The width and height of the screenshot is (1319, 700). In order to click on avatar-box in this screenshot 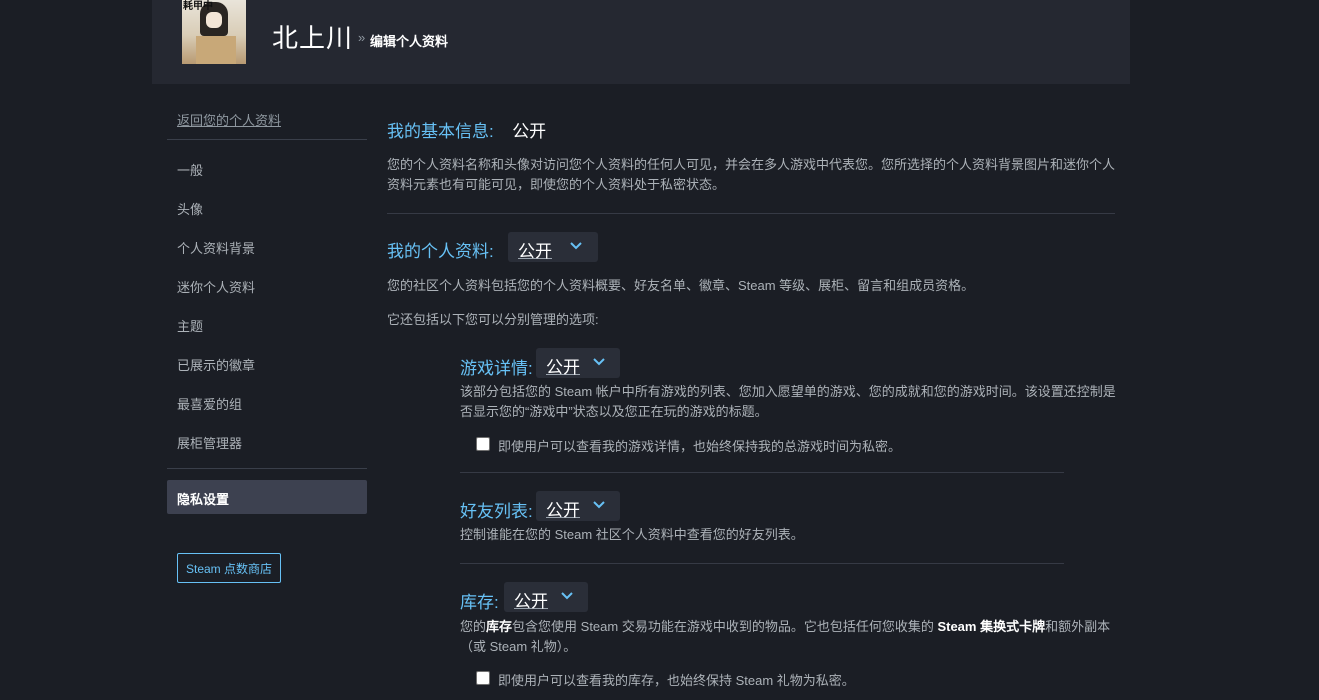, I will do `click(216, 50)`.